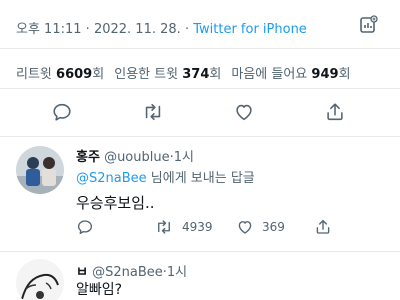 This screenshot has height=300, width=400. Describe the element at coordinates (60, 74) in the screenshot. I see `retweets-stat: 리트윗 6609회` at that location.